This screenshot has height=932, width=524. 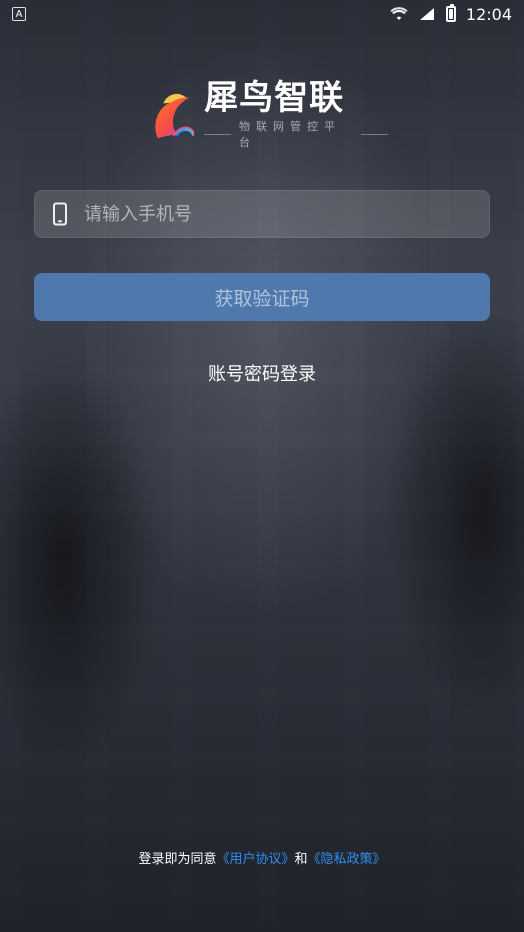 I want to click on tagline-divider-right, so click(x=374, y=134).